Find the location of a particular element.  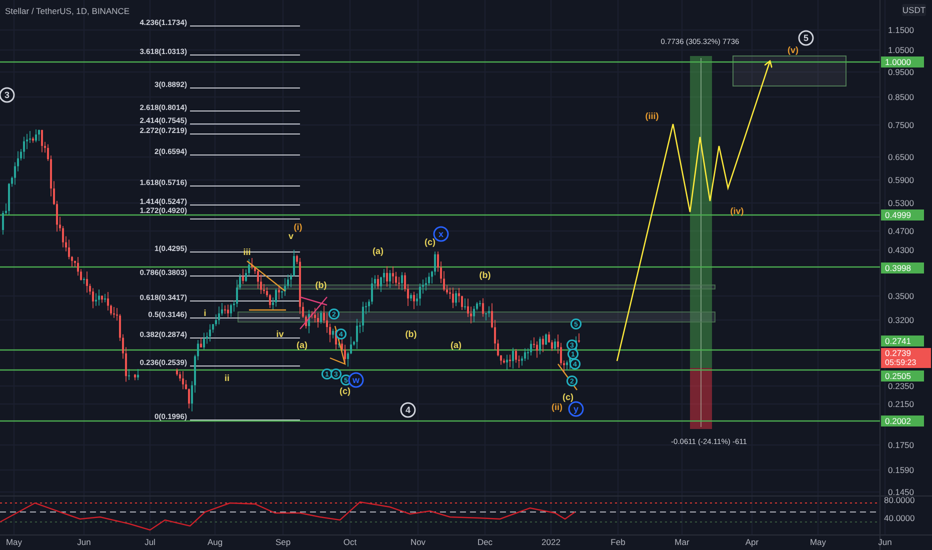

time-axis-label: Oct is located at coordinates (350, 542).